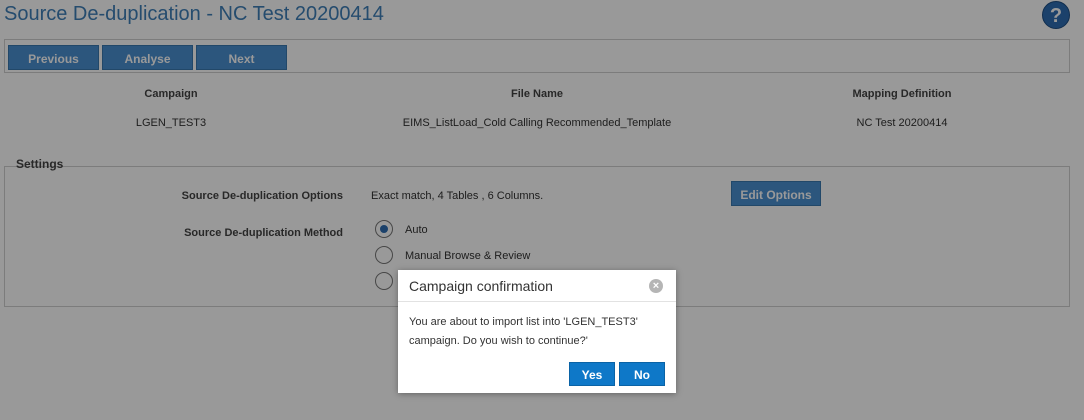  Describe the element at coordinates (656, 286) in the screenshot. I see `close-icon: ×` at that location.